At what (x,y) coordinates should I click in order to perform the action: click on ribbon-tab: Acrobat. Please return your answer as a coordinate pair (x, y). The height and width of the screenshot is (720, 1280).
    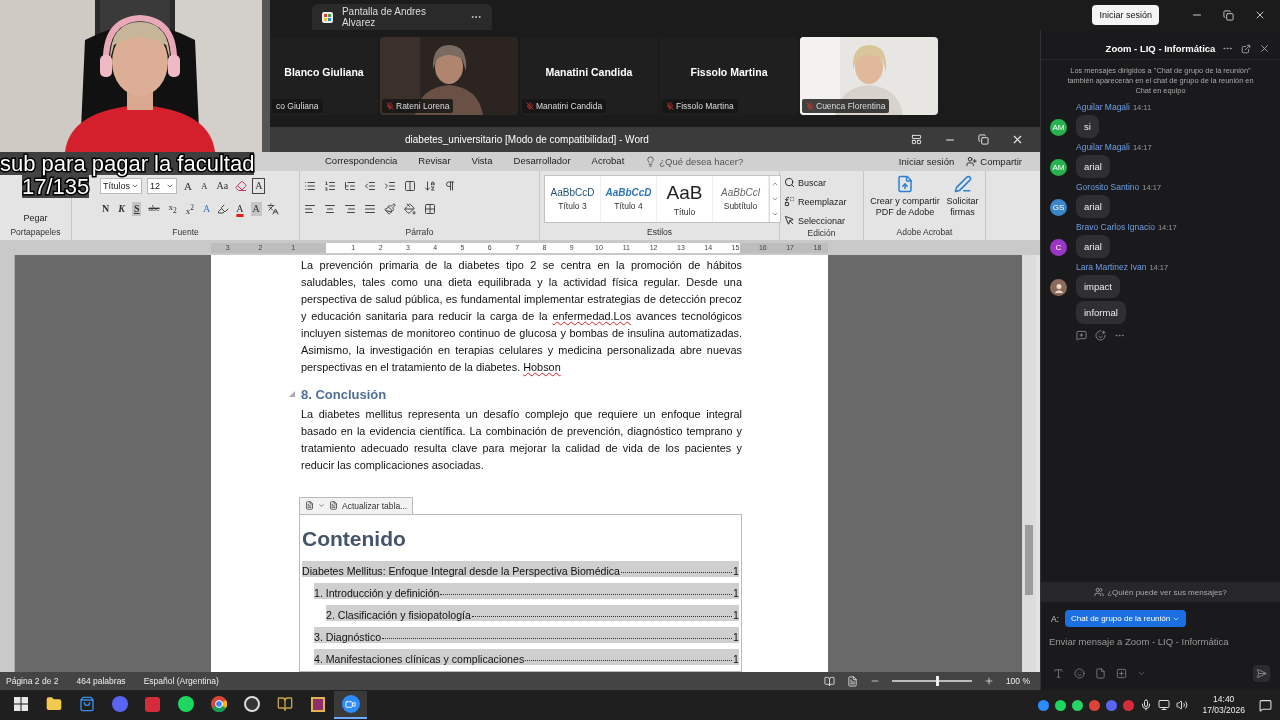
    Looking at the image, I should click on (608, 161).